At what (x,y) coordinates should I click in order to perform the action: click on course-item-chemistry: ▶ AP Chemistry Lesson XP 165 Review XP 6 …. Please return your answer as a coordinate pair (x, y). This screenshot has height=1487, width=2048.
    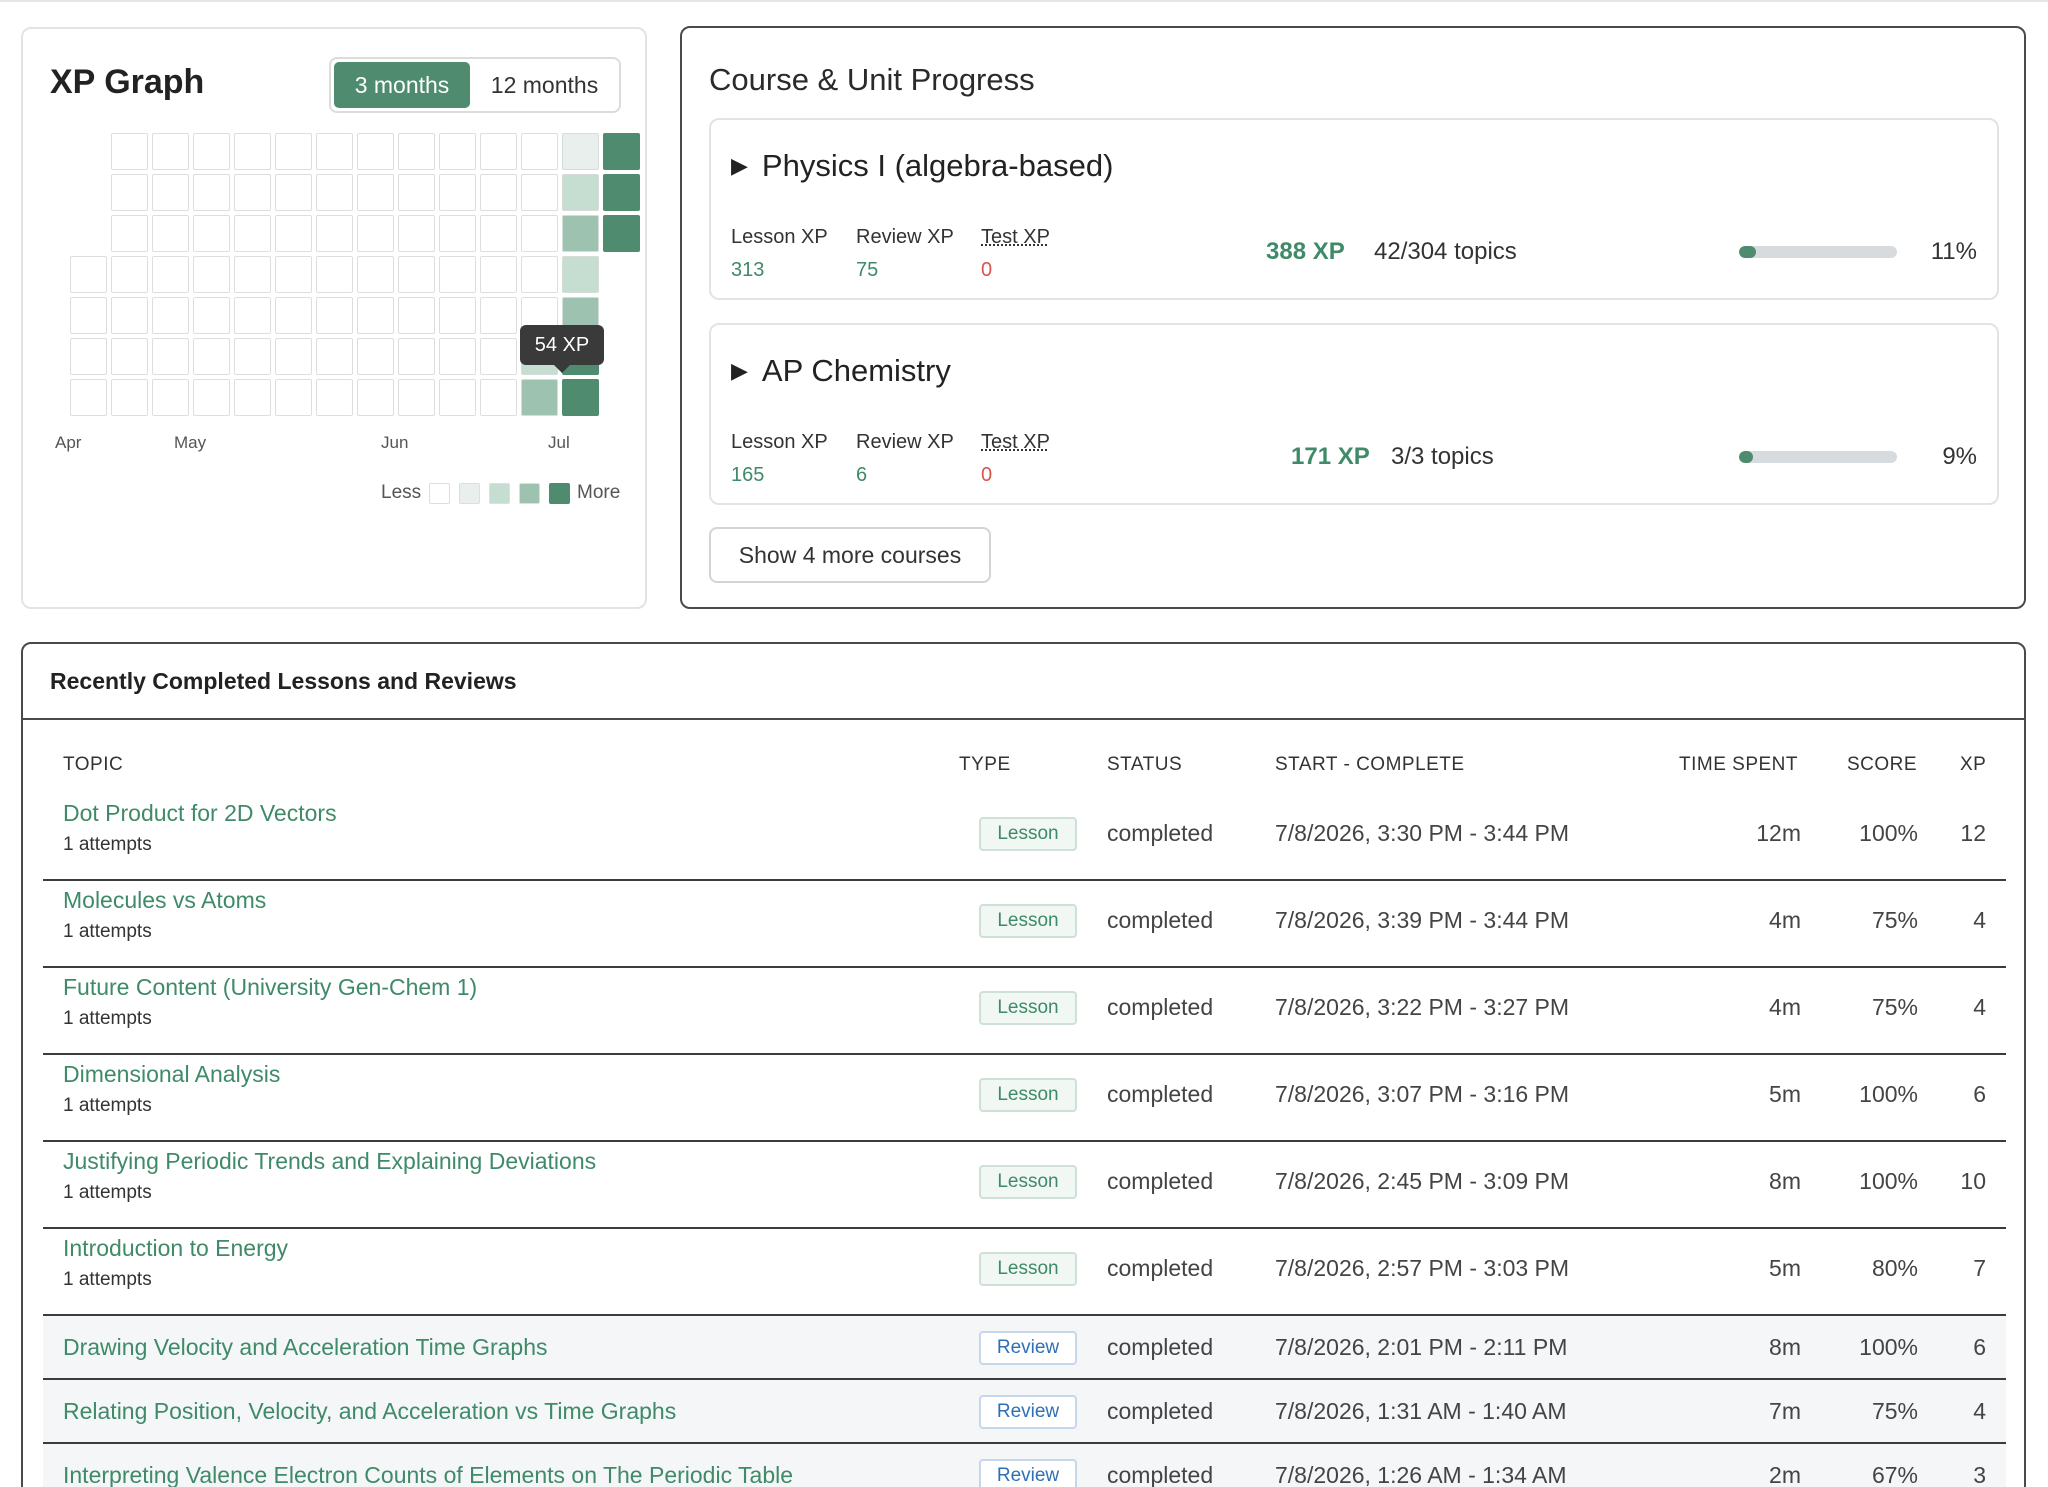
    Looking at the image, I should click on (1354, 414).